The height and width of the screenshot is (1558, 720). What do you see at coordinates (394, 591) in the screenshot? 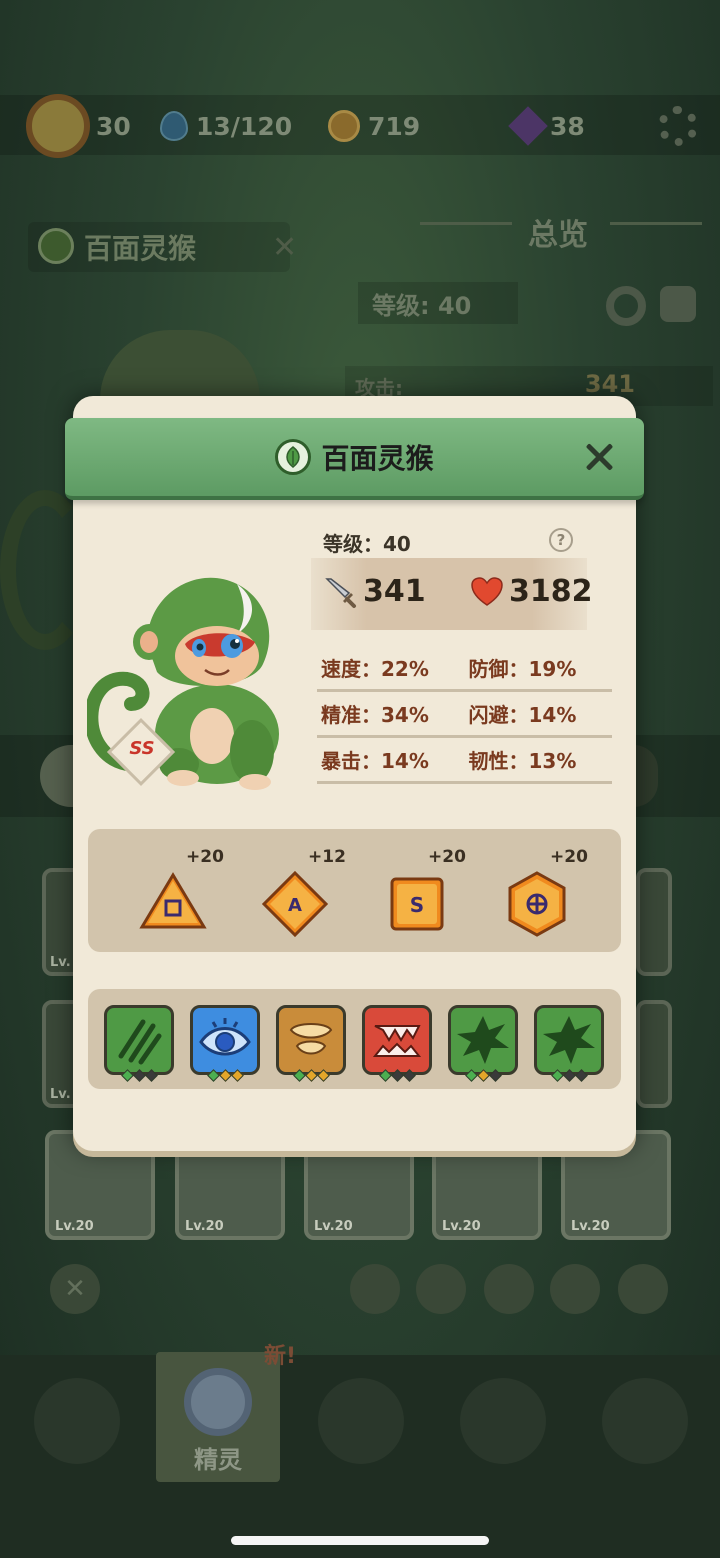
I see `attack-value: 341` at bounding box center [394, 591].